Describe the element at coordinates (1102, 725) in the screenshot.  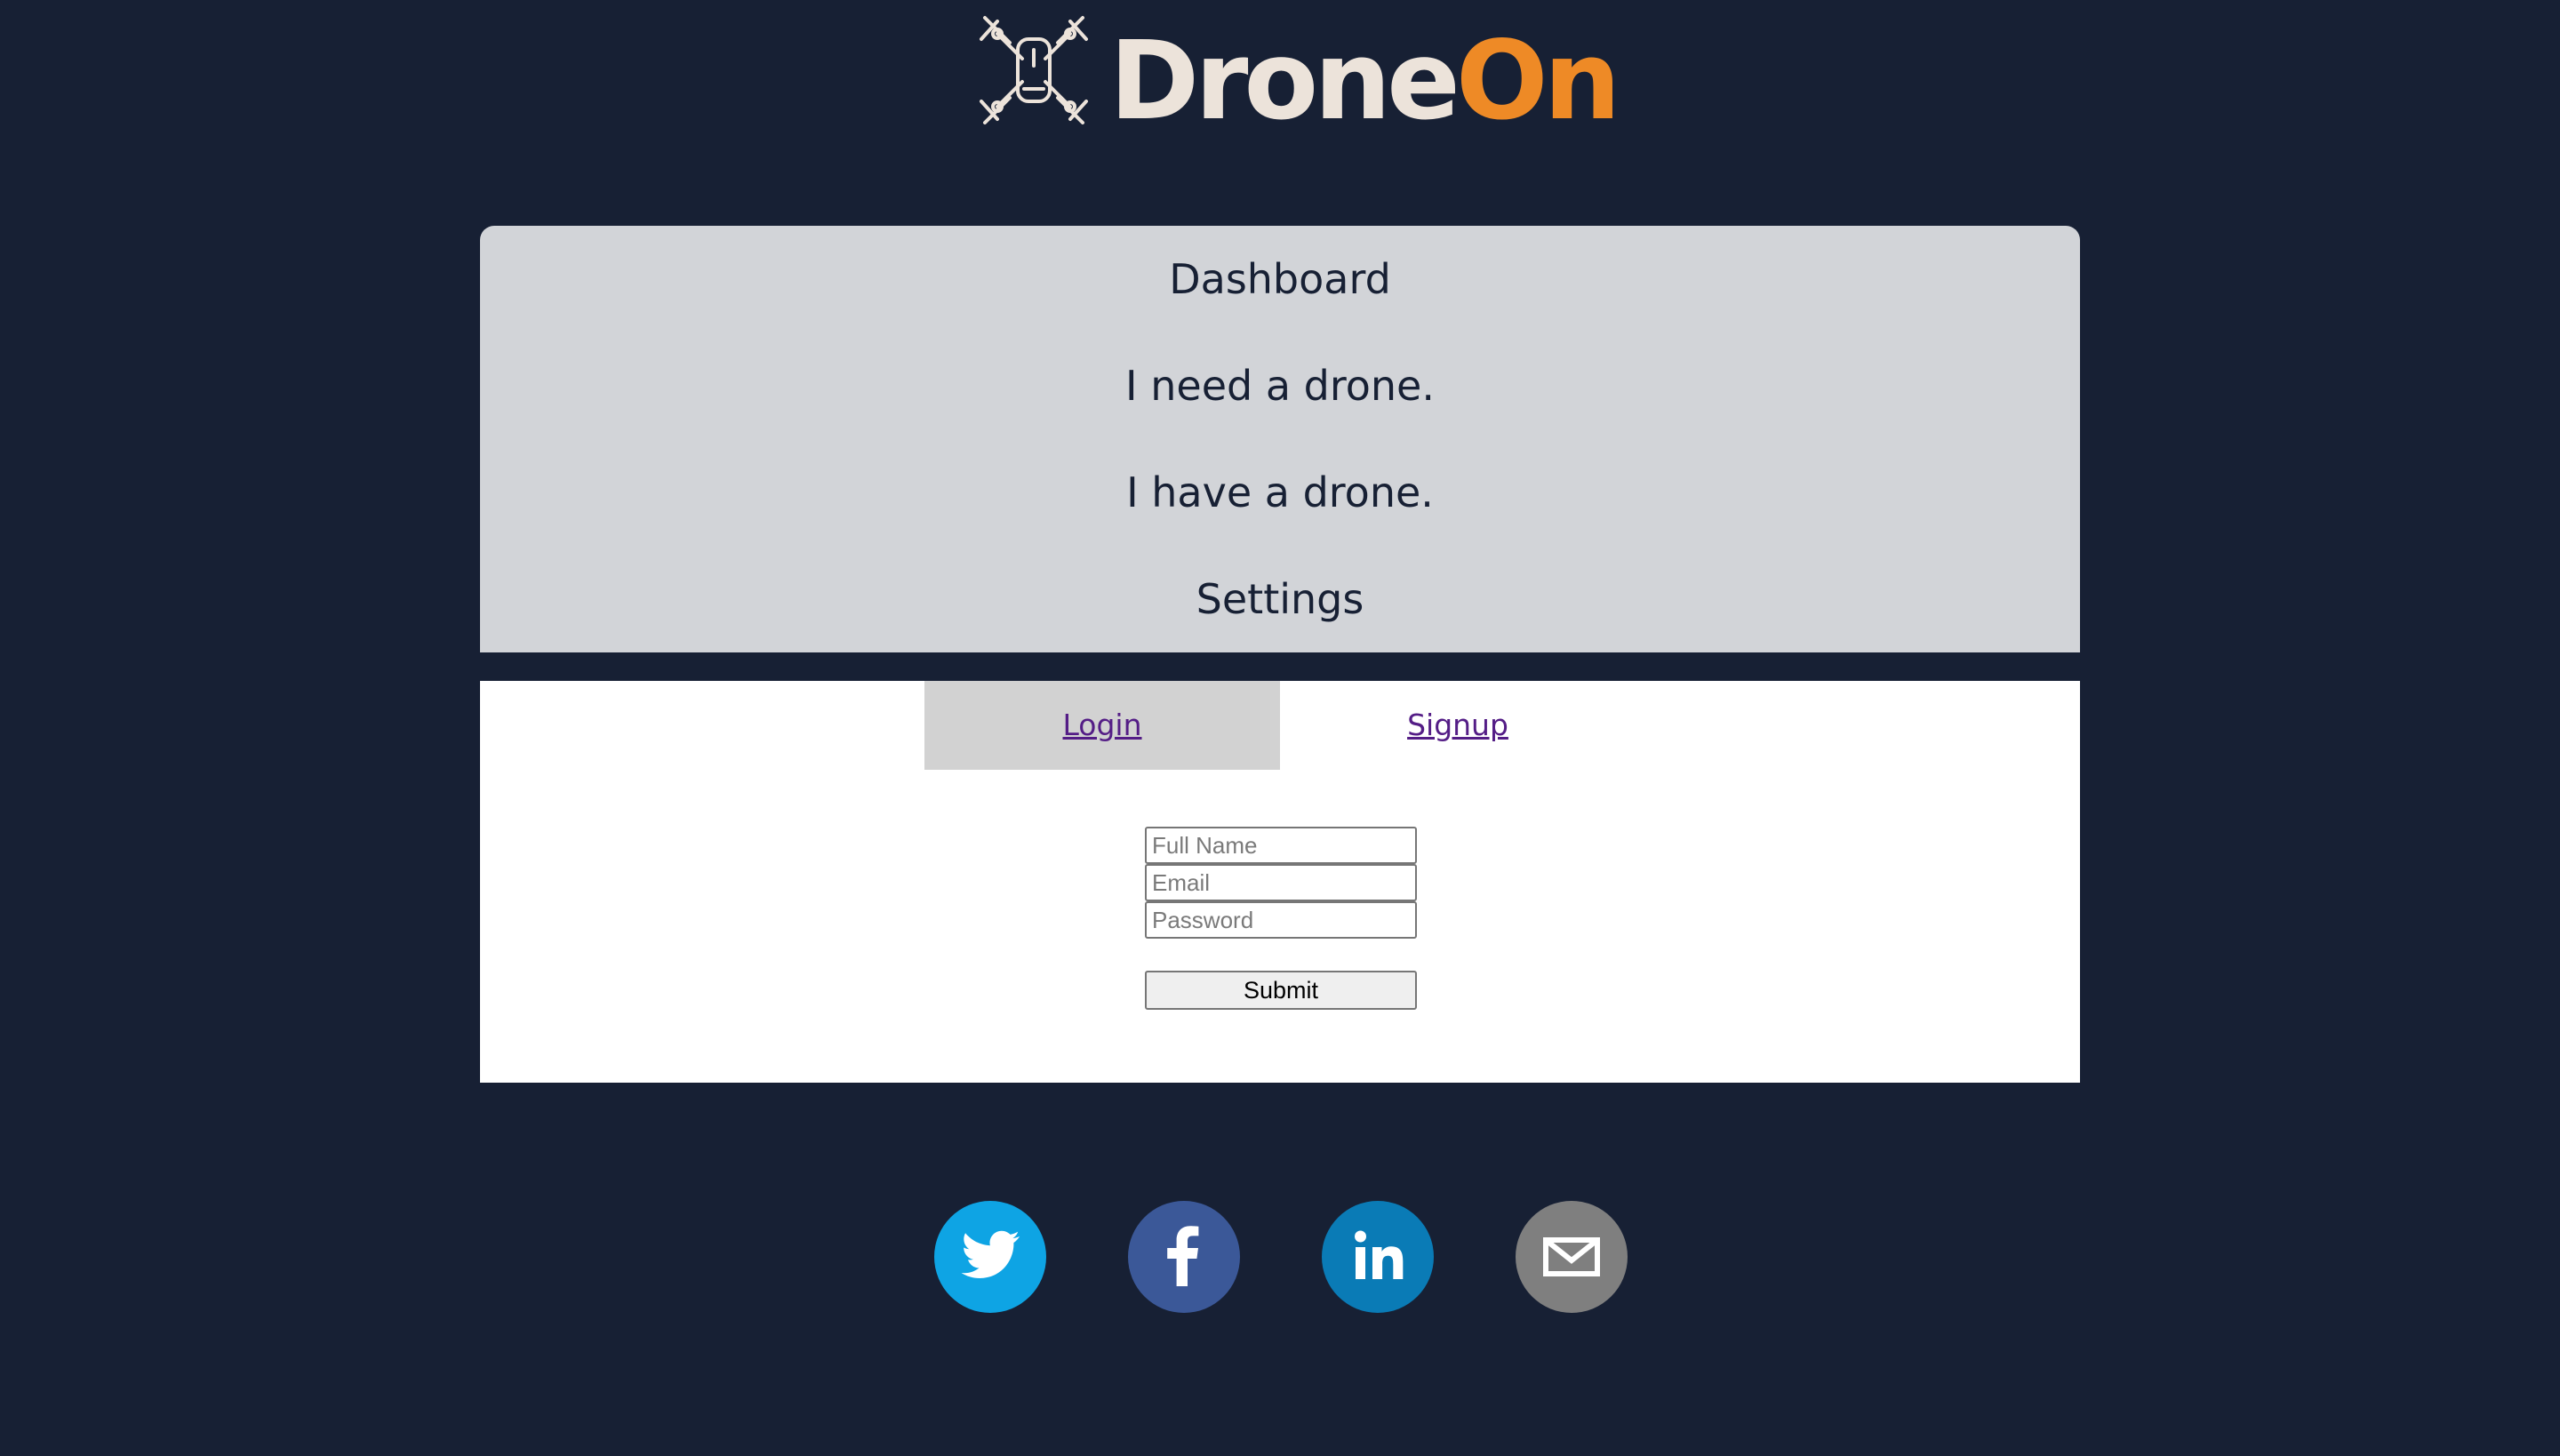
I see `tab-login: Login` at that location.